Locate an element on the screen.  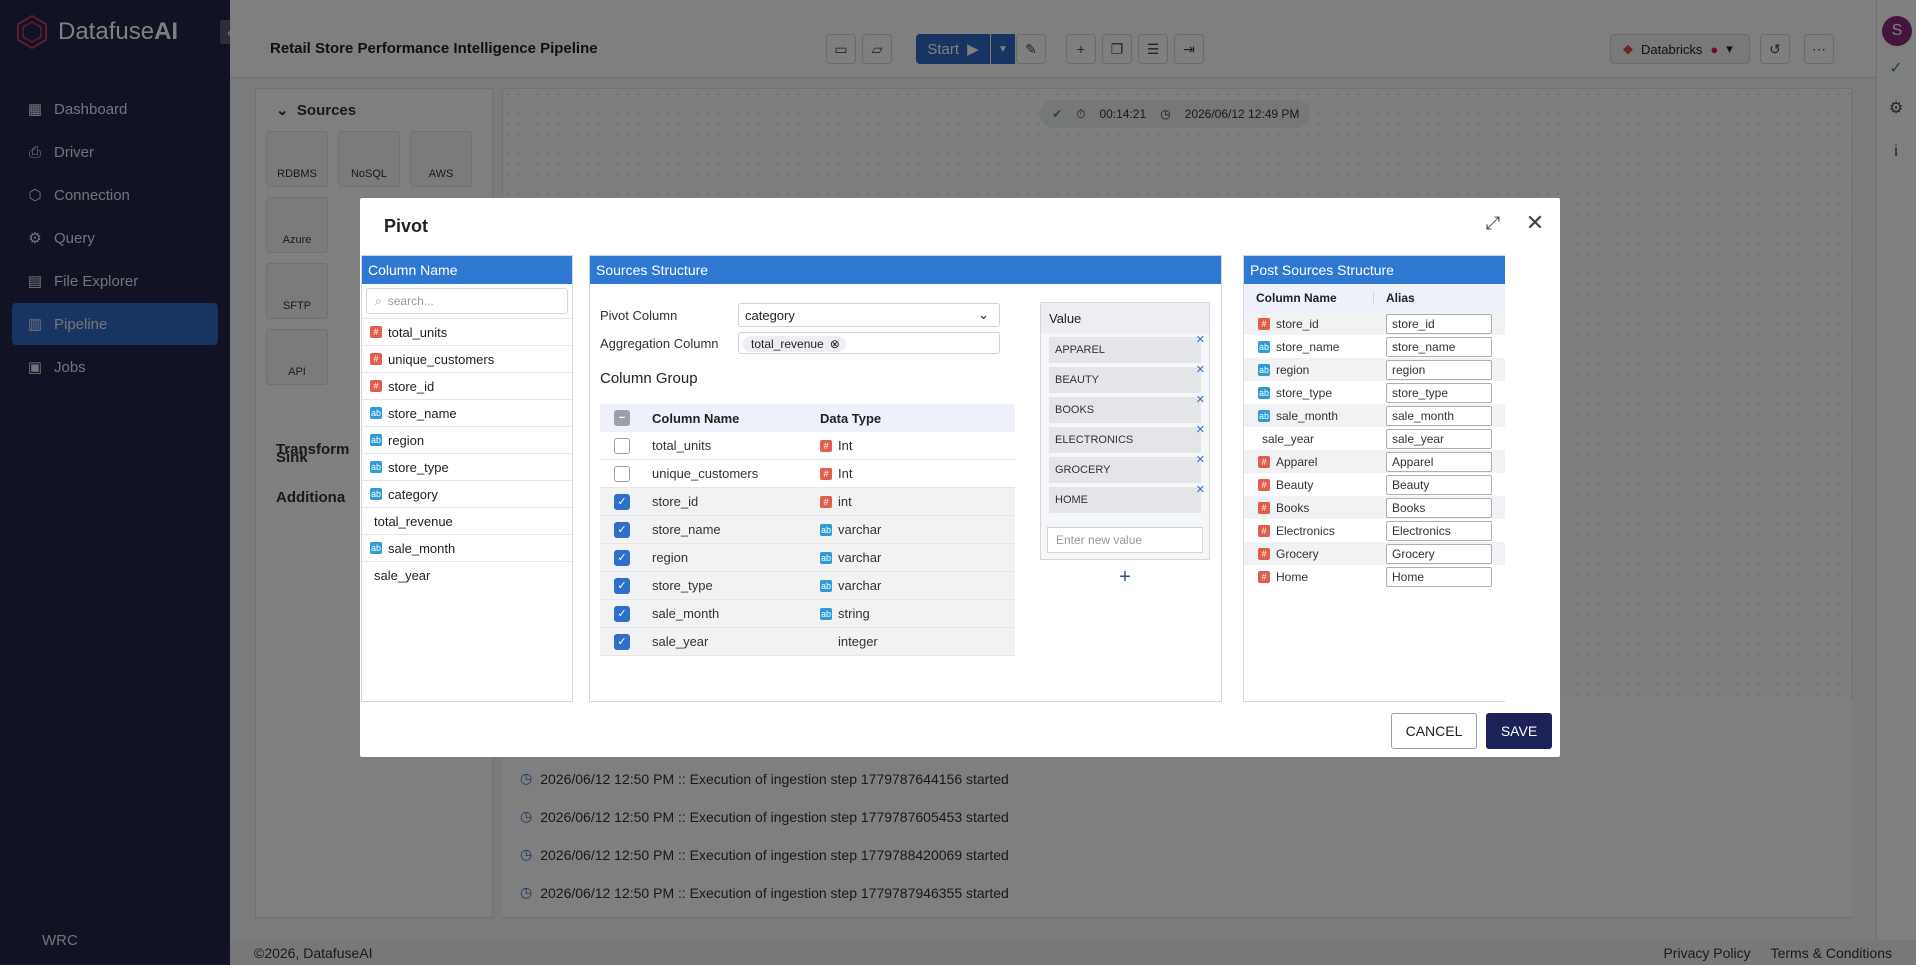
alias-input: store_id is located at coordinates (1439, 323).